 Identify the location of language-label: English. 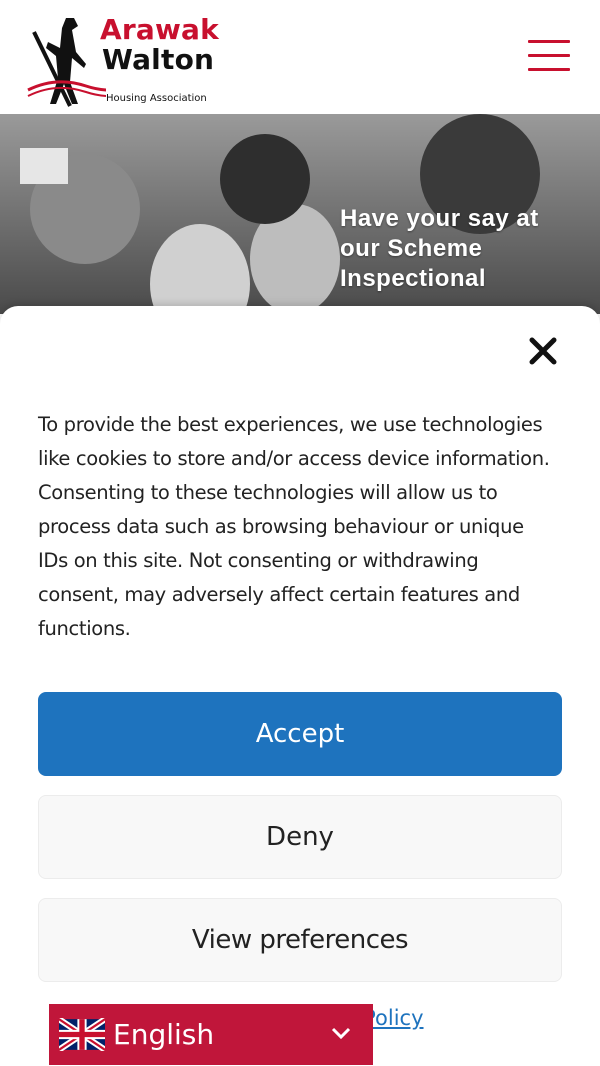
(164, 1034).